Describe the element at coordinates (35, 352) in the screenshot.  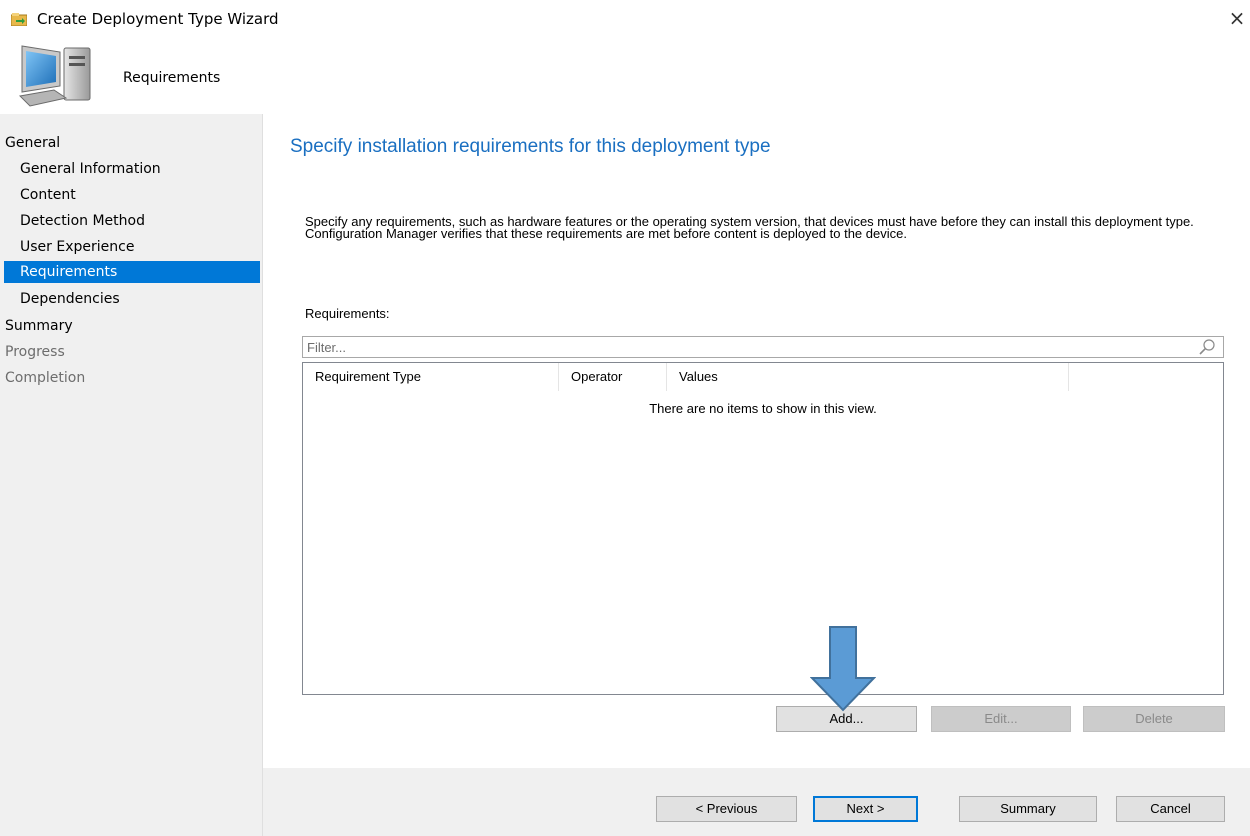
I see `nav-item-progress: Progress` at that location.